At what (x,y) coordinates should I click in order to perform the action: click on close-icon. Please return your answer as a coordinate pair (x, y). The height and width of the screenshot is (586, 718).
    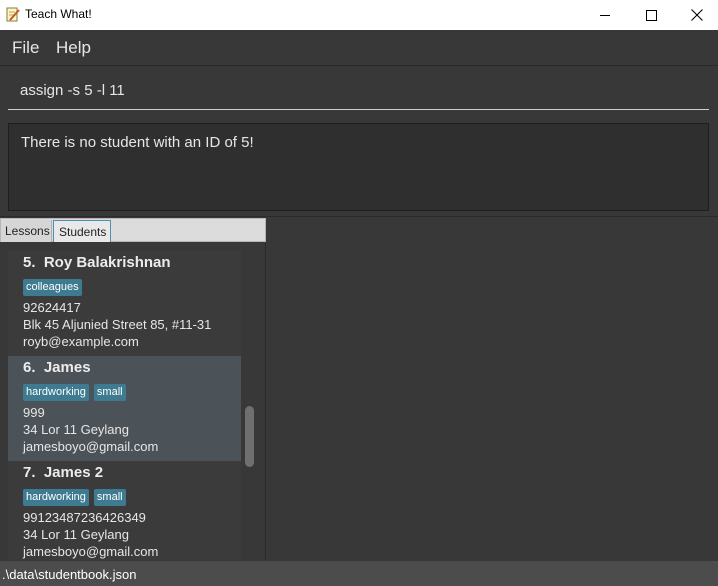
    Looking at the image, I should click on (697, 15).